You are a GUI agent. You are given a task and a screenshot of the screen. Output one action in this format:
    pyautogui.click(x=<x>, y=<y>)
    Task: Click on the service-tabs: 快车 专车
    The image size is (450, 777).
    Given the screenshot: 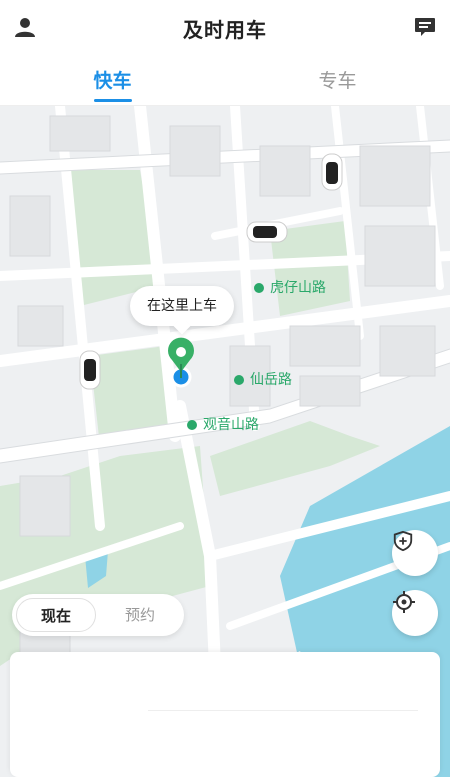 What is the action you would take?
    pyautogui.click(x=225, y=81)
    